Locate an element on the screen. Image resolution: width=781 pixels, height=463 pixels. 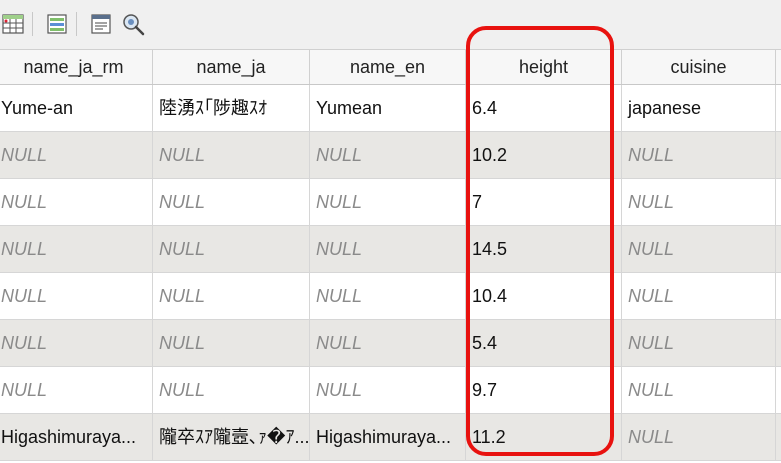
table-cell-height: 9.7 is located at coordinates (544, 390).